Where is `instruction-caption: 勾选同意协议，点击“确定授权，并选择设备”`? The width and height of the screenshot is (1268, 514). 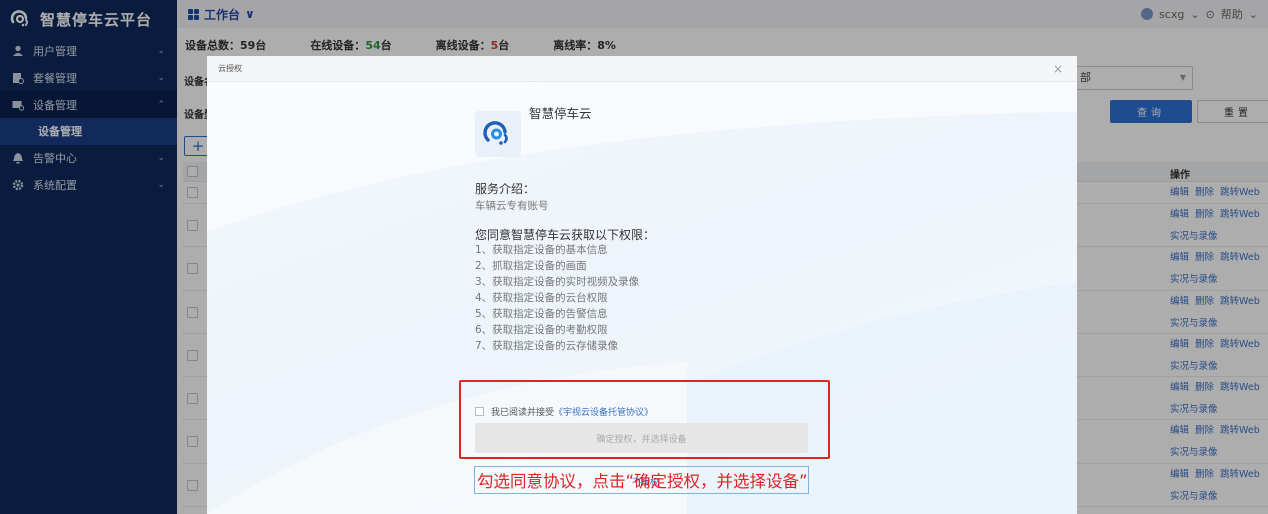
instruction-caption: 勾选同意协议，点击“确定授权，并选择设备” is located at coordinates (642, 481).